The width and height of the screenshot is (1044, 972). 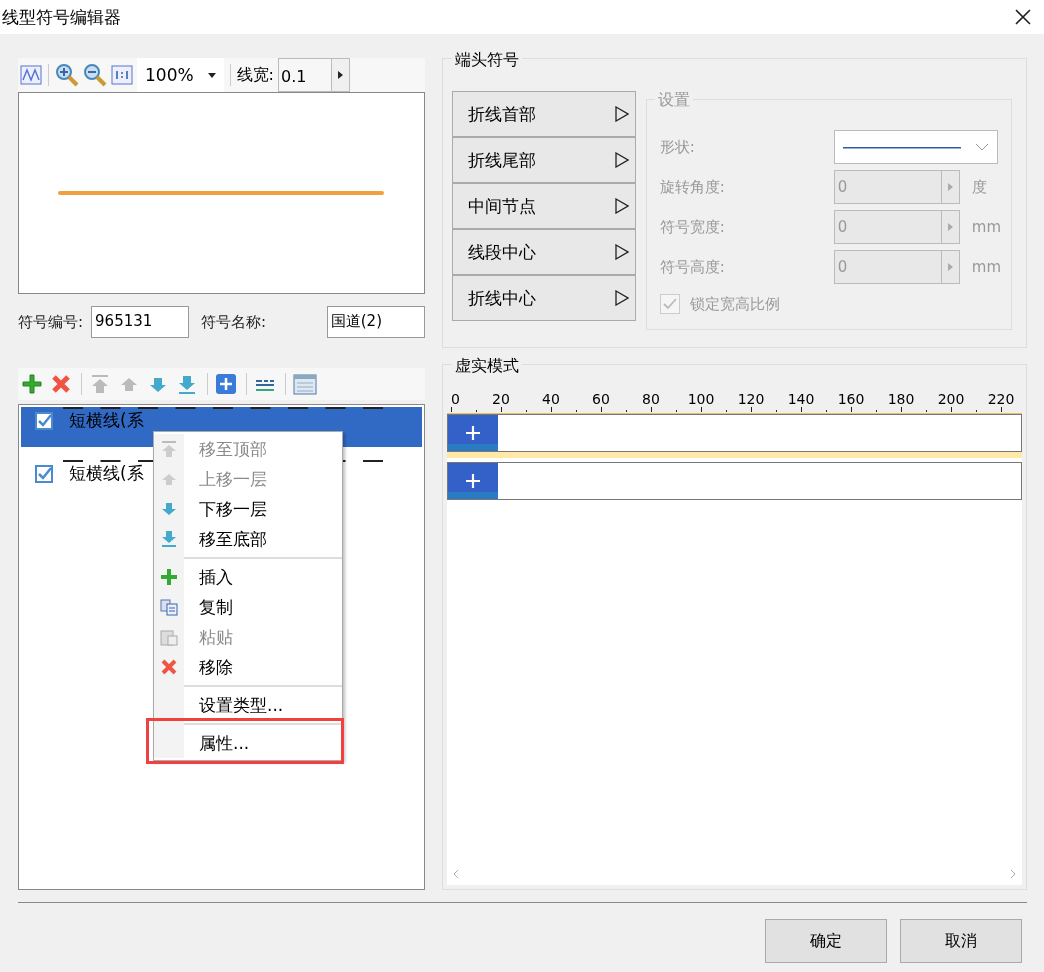 What do you see at coordinates (979, 187) in the screenshot?
I see `unit-label: 度` at bounding box center [979, 187].